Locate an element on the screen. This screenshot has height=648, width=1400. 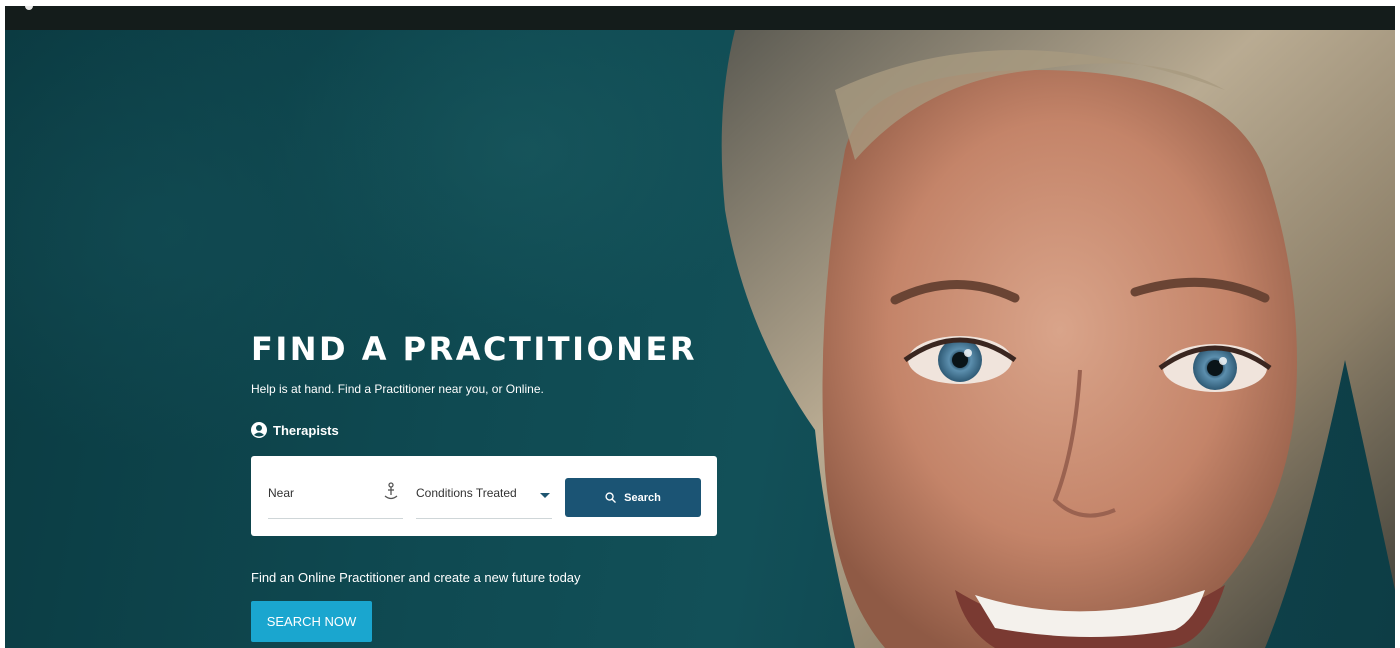
search-now-button: SEARCH NOW is located at coordinates (311, 621).